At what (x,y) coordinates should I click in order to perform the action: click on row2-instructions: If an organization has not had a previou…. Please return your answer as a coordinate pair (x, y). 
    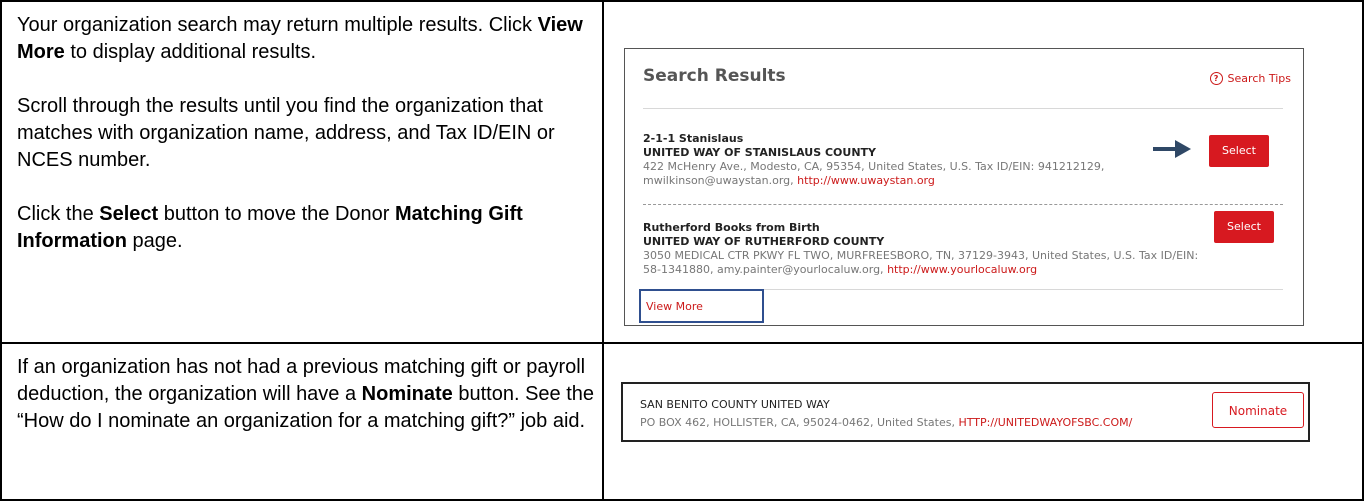
    Looking at the image, I should click on (307, 394).